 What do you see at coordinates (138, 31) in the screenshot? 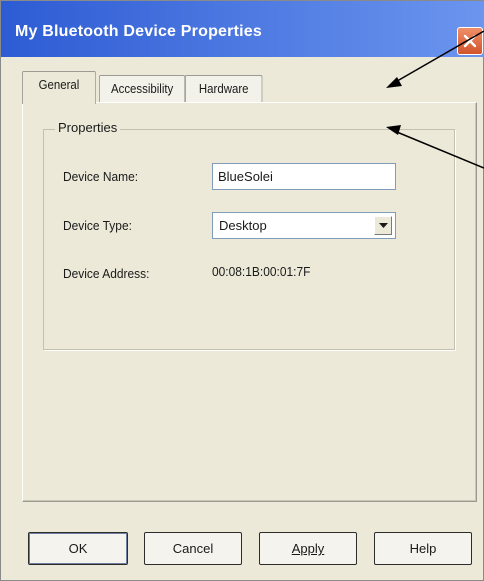
I see `window-title: My Bluetooth Device Properties` at bounding box center [138, 31].